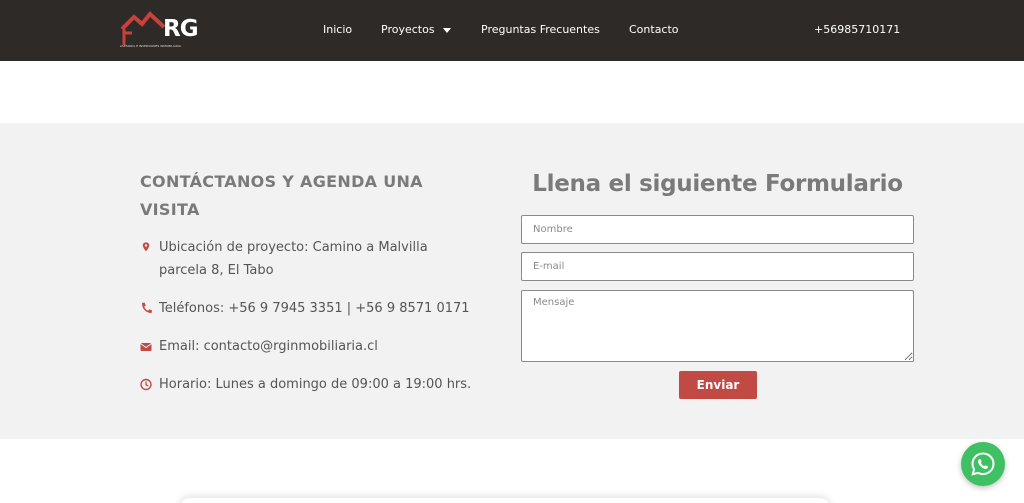 The image size is (1024, 503). I want to click on email-input, so click(717, 266).